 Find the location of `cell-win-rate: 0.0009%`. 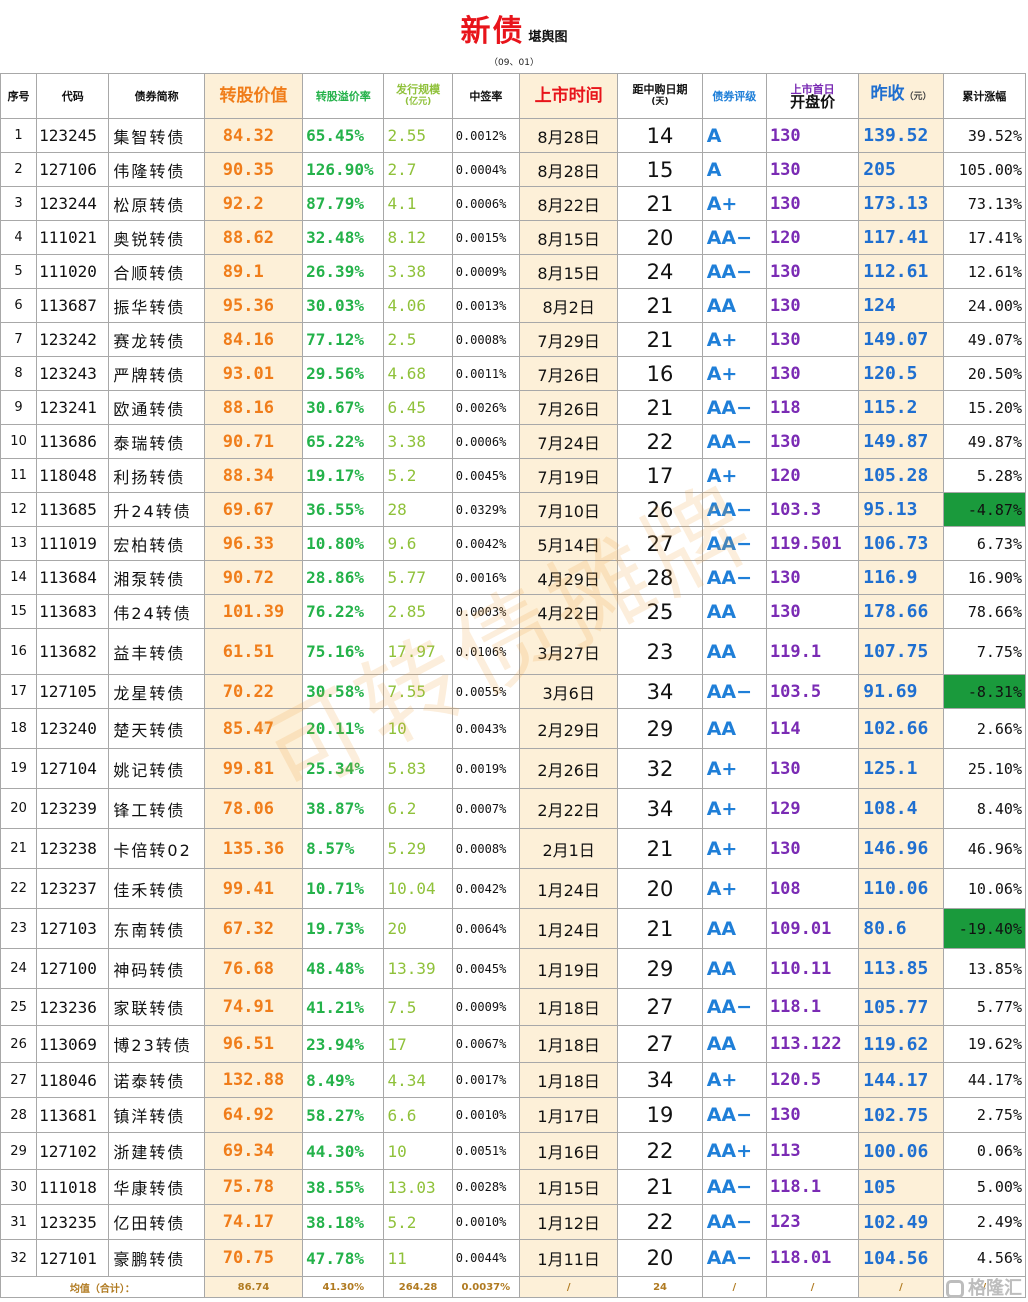

cell-win-rate: 0.0009% is located at coordinates (485, 271).